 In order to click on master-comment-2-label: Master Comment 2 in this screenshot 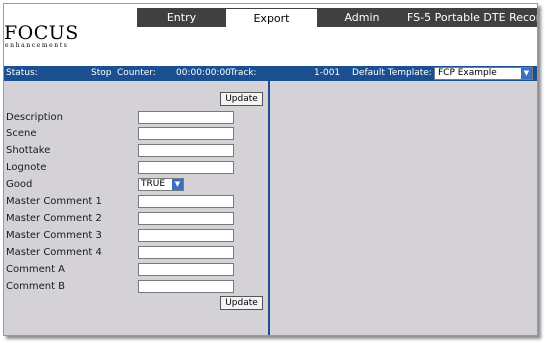, I will do `click(54, 218)`.